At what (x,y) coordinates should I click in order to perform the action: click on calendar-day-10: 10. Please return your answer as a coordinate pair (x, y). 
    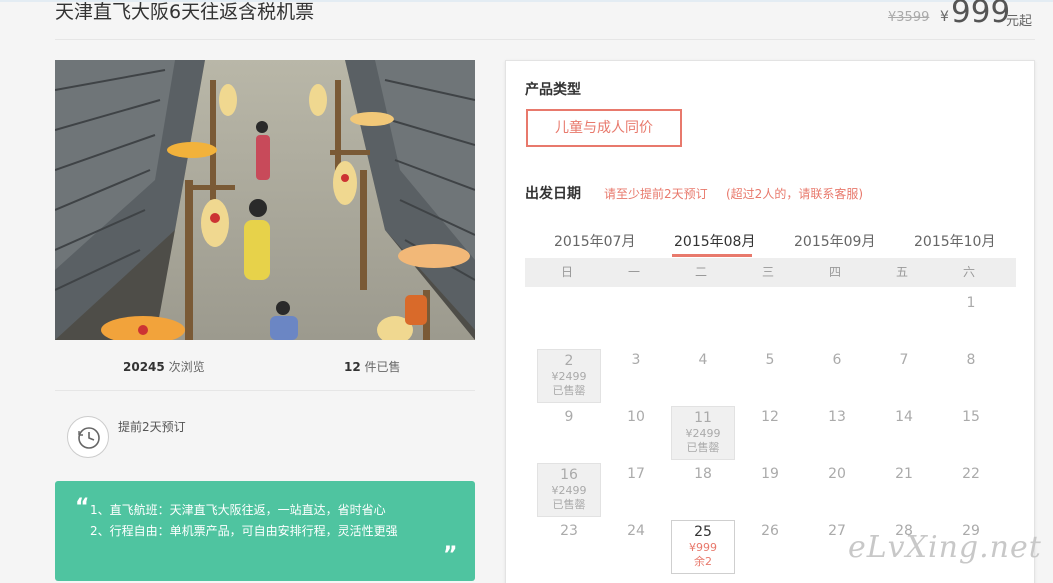
    Looking at the image, I should click on (636, 433).